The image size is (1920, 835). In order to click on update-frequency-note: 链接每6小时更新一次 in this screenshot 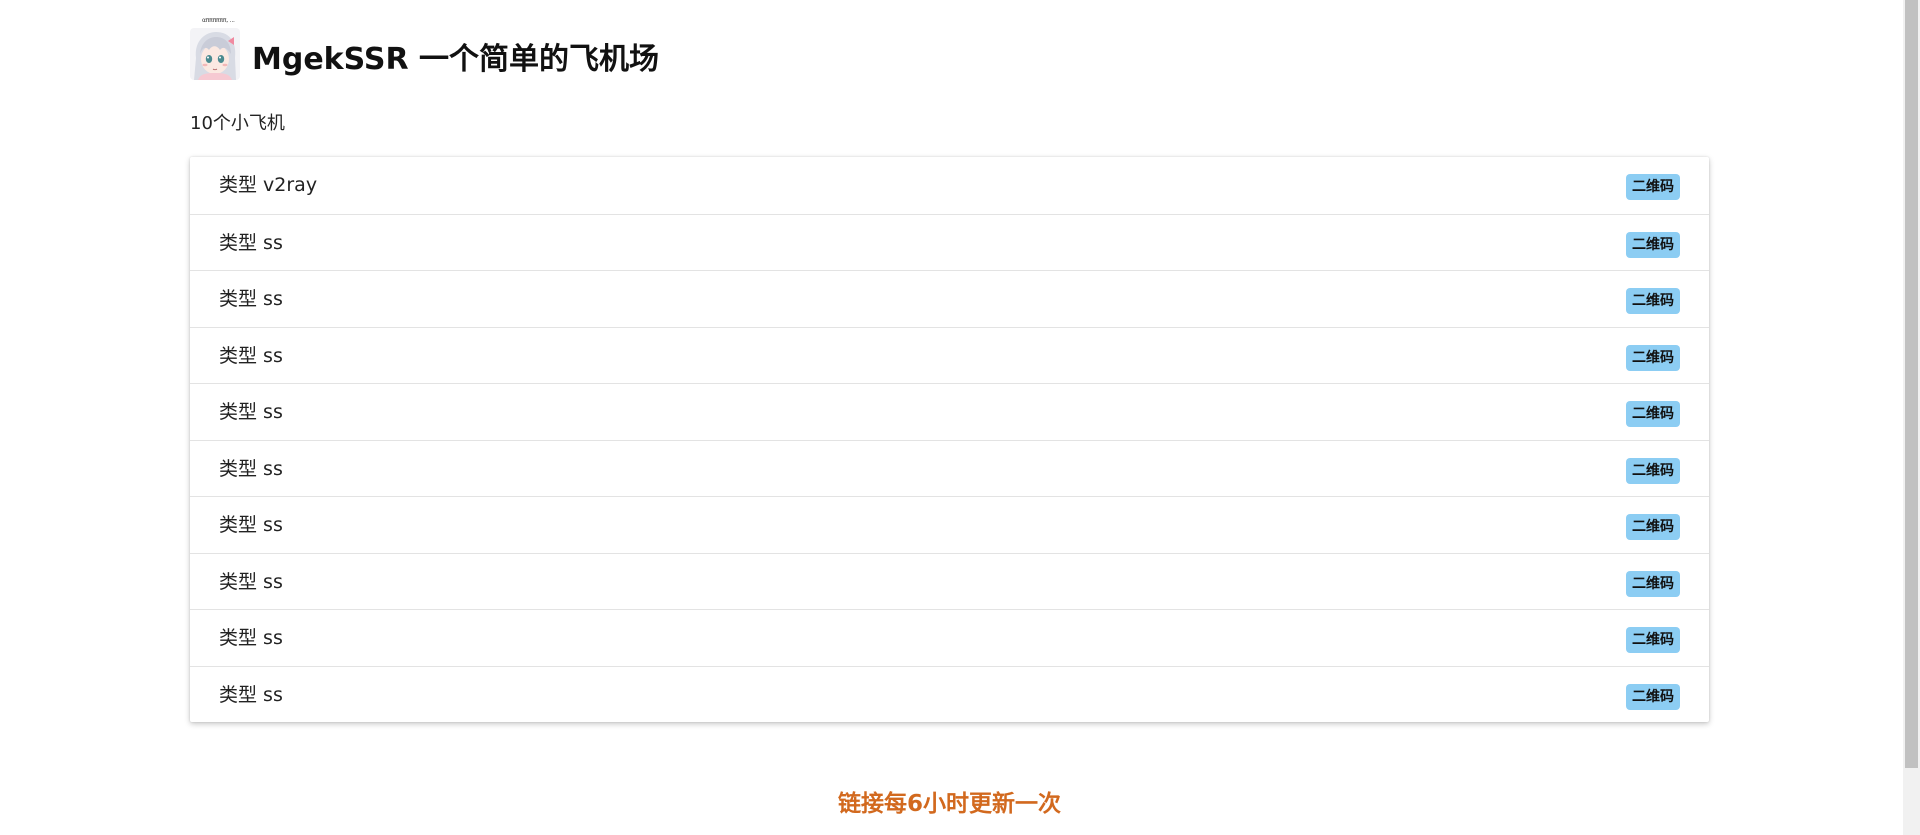, I will do `click(949, 804)`.